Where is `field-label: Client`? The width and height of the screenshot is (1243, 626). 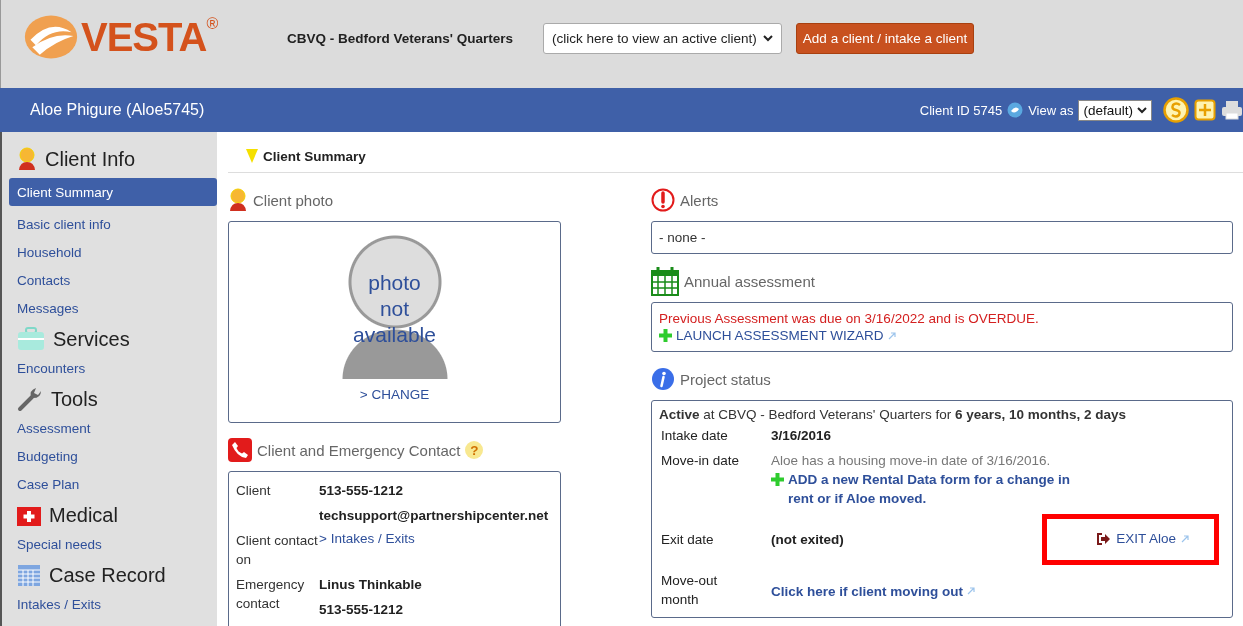
field-label: Client is located at coordinates (254, 491).